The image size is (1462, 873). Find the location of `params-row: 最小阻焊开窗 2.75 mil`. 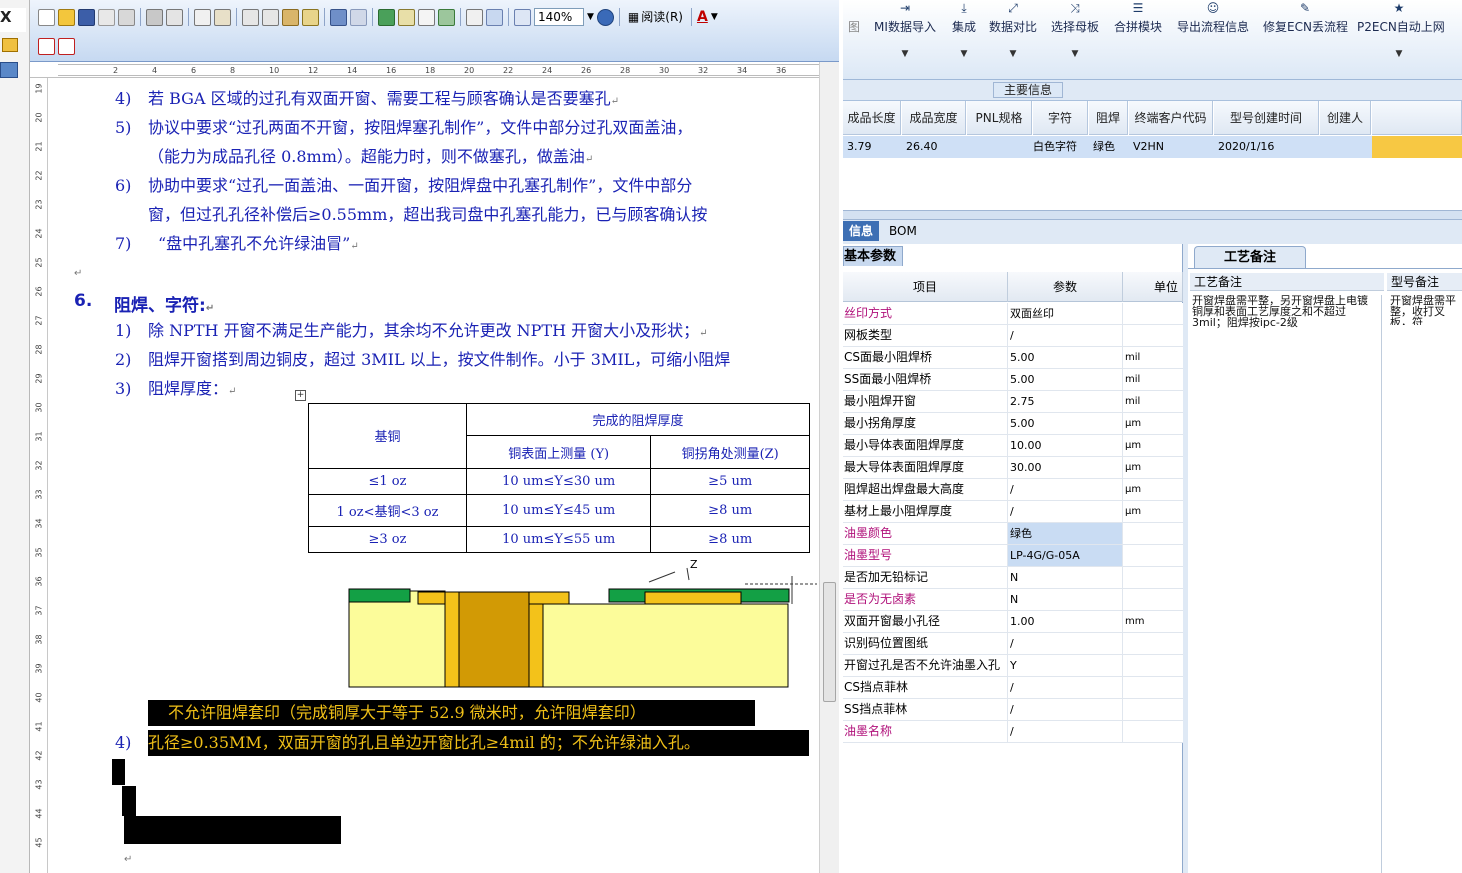

params-row: 最小阻焊开窗 2.75 mil is located at coordinates (1013, 402).